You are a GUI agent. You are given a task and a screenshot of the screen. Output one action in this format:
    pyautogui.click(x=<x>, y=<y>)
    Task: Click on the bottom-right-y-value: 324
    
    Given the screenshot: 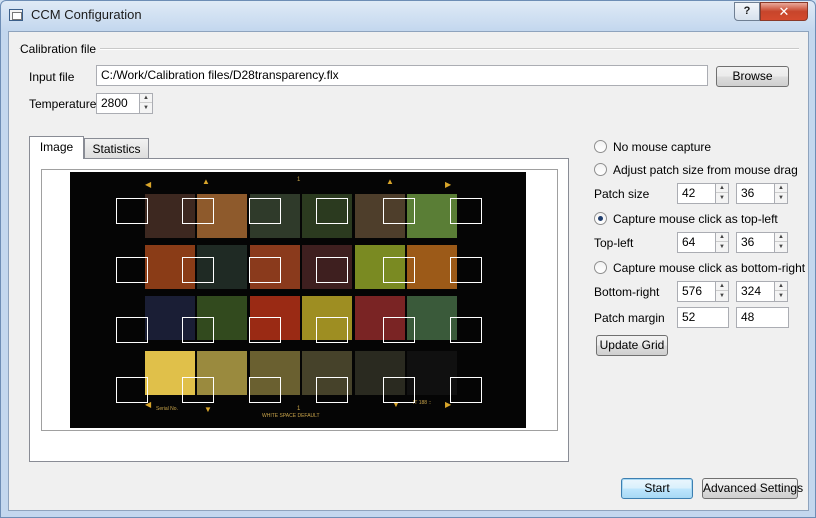 What is the action you would take?
    pyautogui.click(x=755, y=291)
    